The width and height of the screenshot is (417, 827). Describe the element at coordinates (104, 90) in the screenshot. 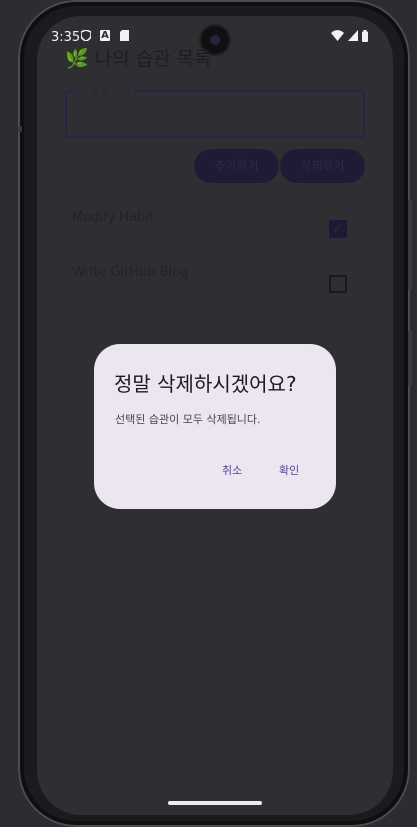

I see `new-habit-input-label: 새 습관 입력` at that location.